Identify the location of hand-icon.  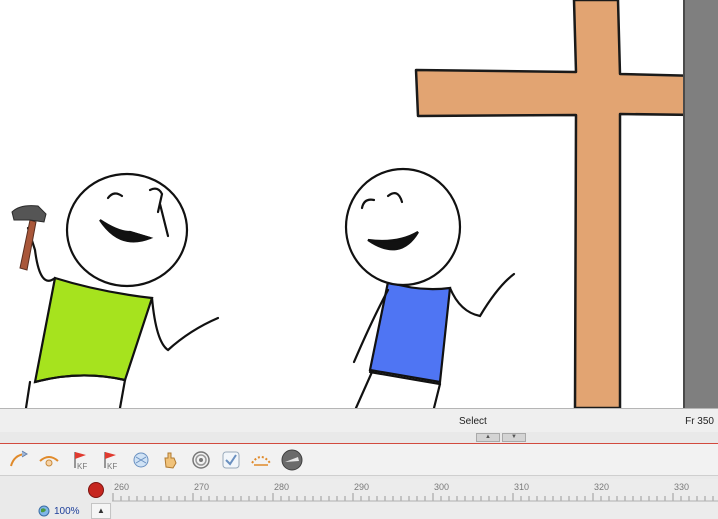
(170, 460).